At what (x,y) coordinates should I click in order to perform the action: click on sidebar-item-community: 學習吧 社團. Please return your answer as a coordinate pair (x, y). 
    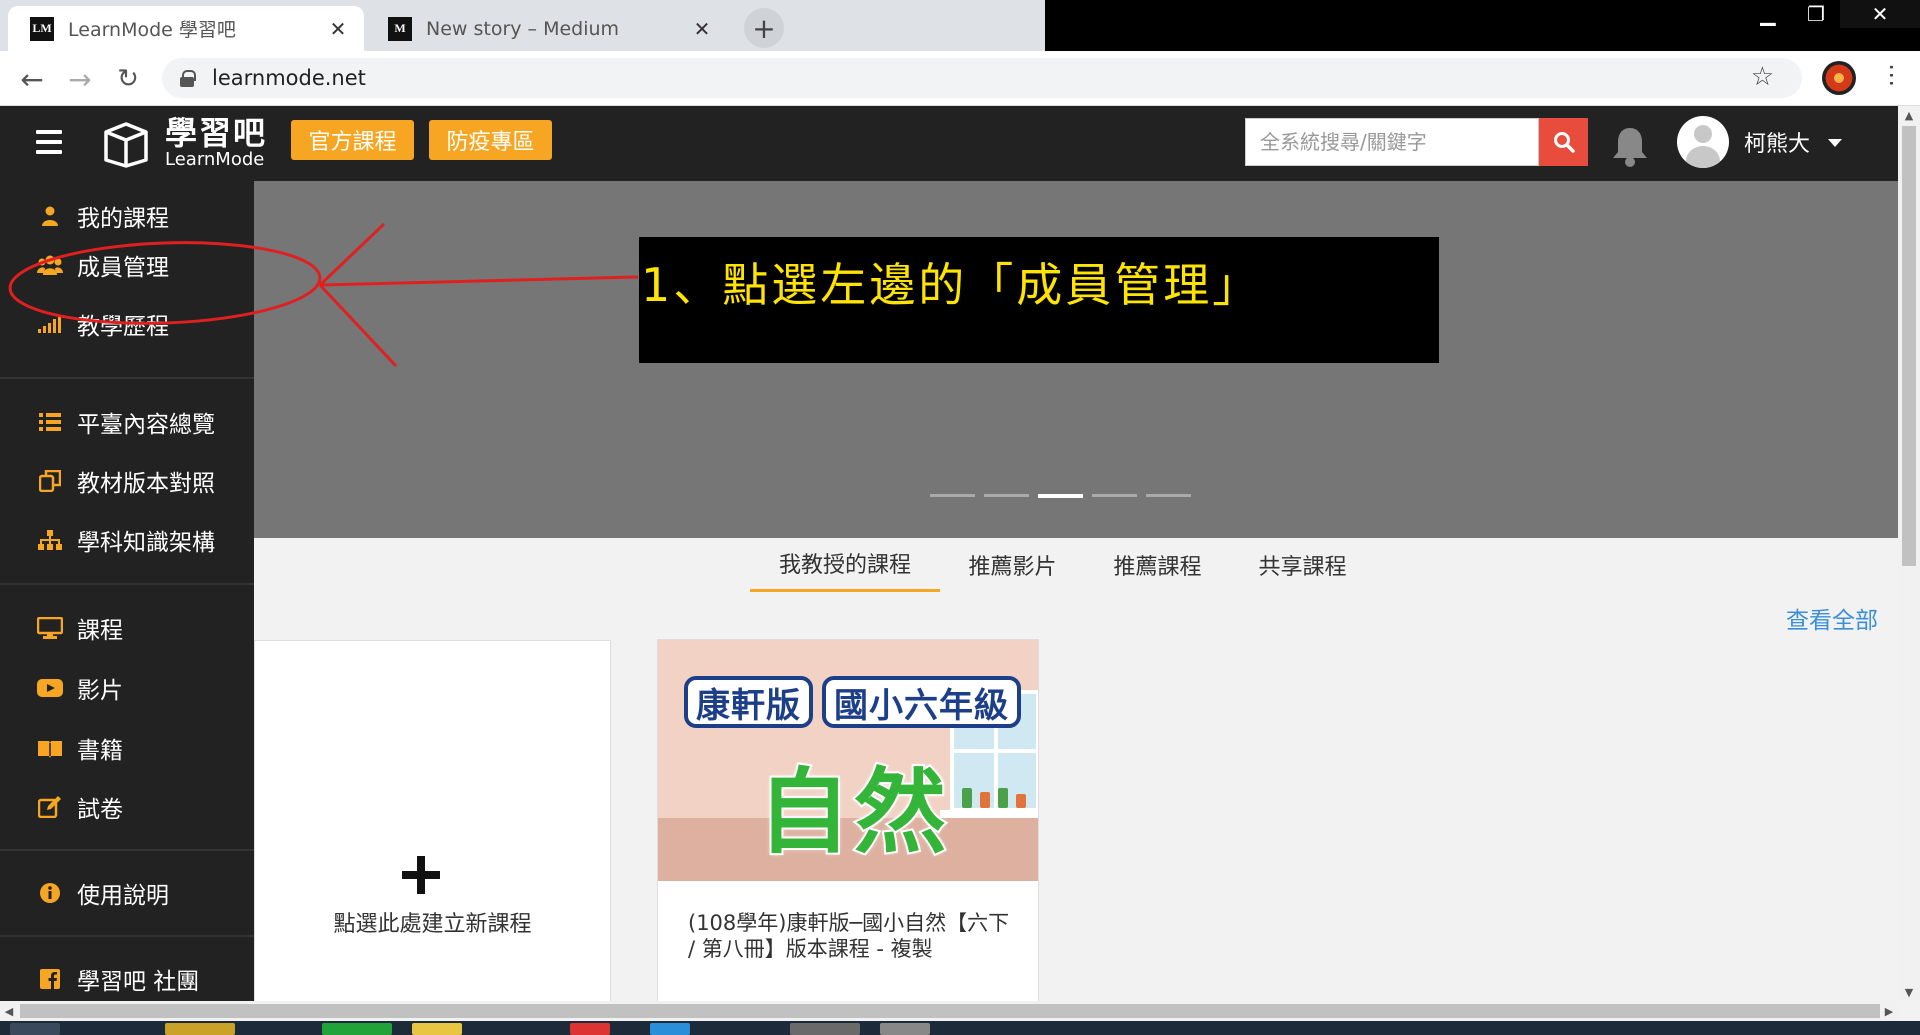
    Looking at the image, I should click on (127, 979).